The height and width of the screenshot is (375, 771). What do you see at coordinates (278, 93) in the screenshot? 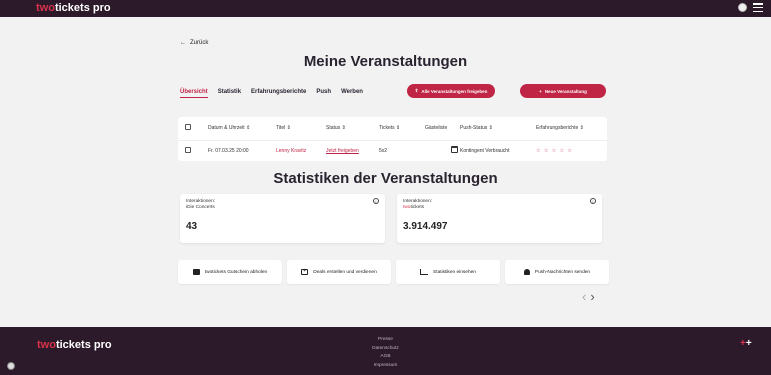
I see `tab-erfahrungsberichte: Erfahrungsberichte` at bounding box center [278, 93].